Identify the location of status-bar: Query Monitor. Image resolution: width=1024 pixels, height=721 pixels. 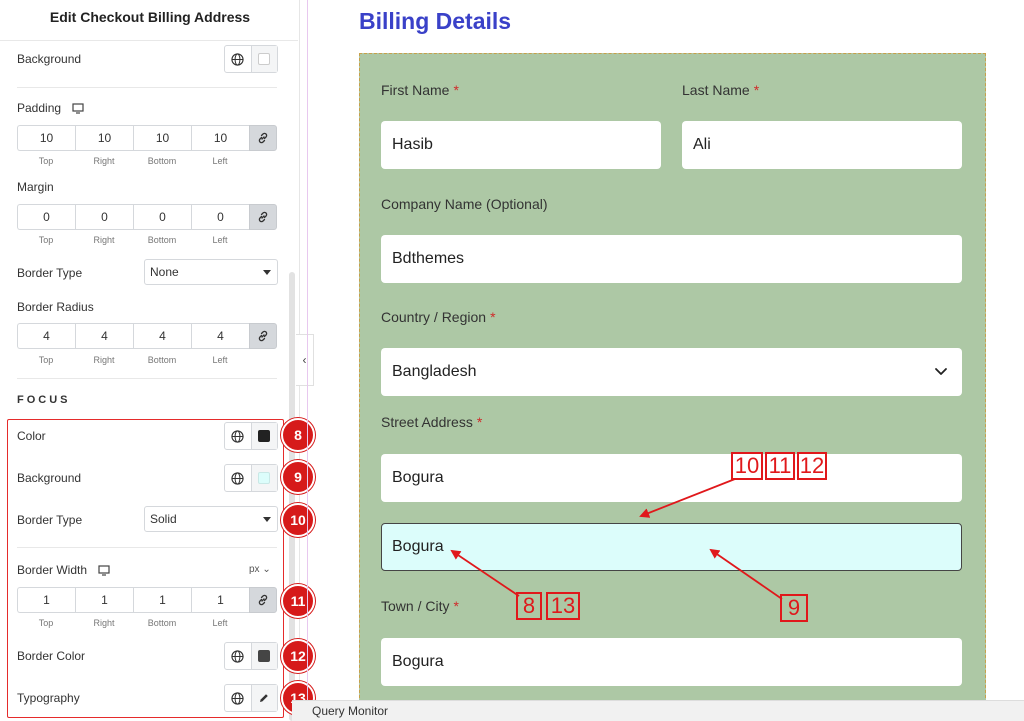
(658, 710).